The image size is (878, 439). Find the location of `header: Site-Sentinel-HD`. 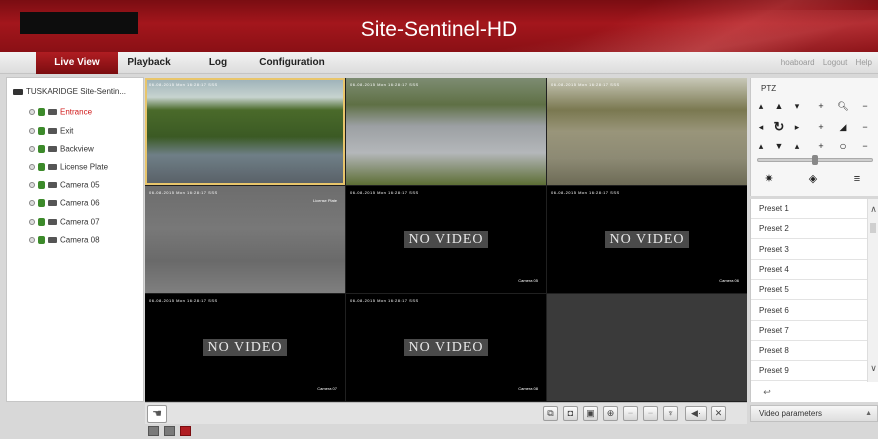

header: Site-Sentinel-HD is located at coordinates (439, 26).